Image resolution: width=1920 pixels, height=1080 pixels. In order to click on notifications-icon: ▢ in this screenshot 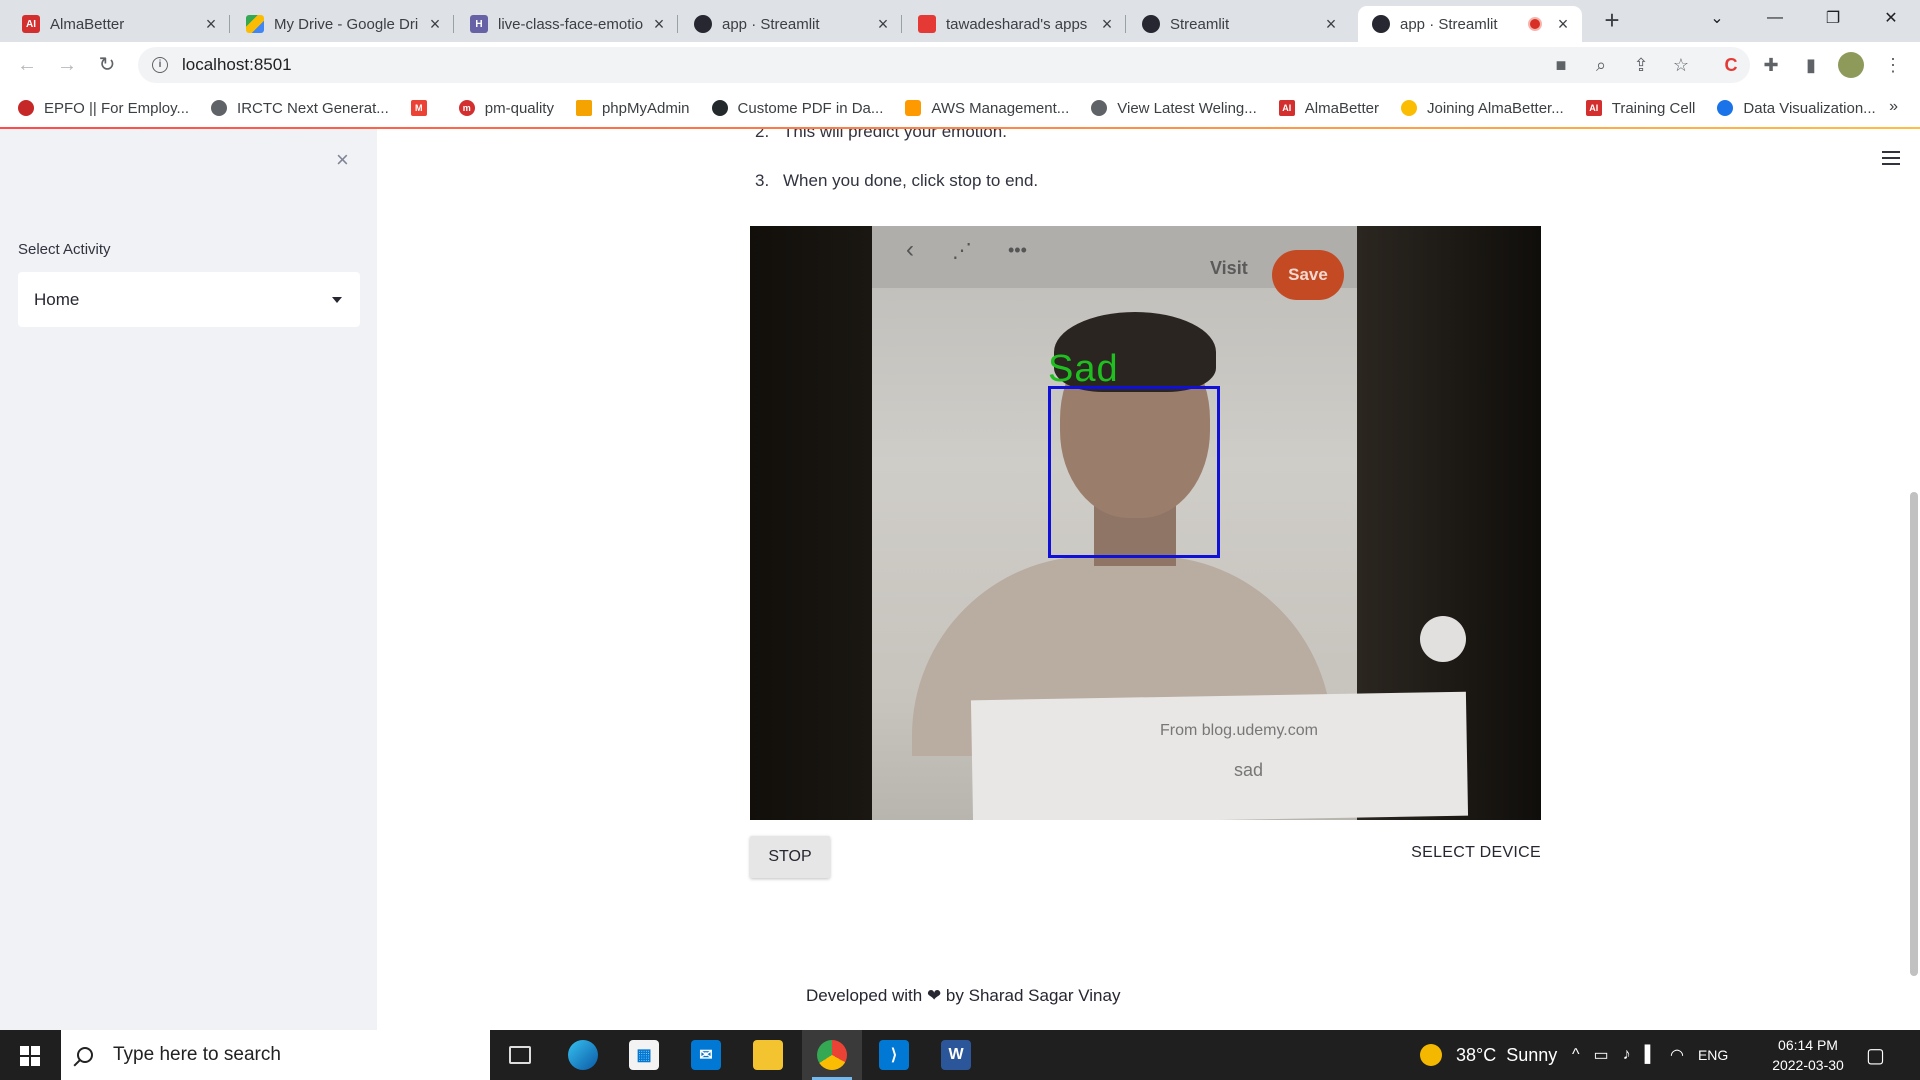, I will do `click(1875, 1055)`.